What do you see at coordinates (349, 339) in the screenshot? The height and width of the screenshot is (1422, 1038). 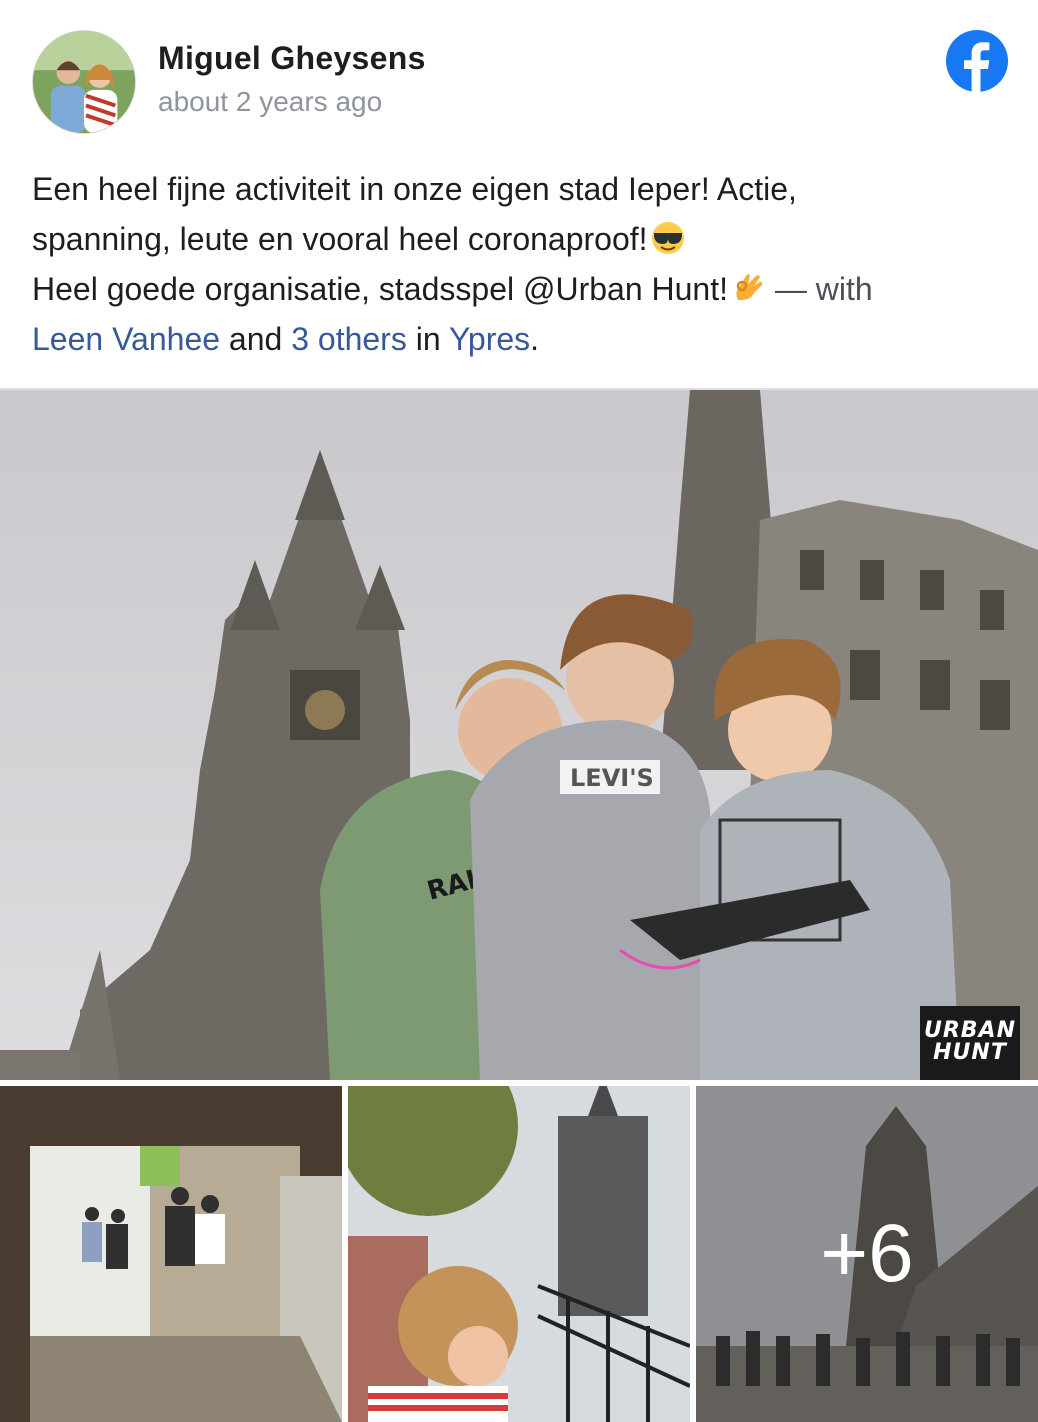 I see `tagged-others-link: 3 others` at bounding box center [349, 339].